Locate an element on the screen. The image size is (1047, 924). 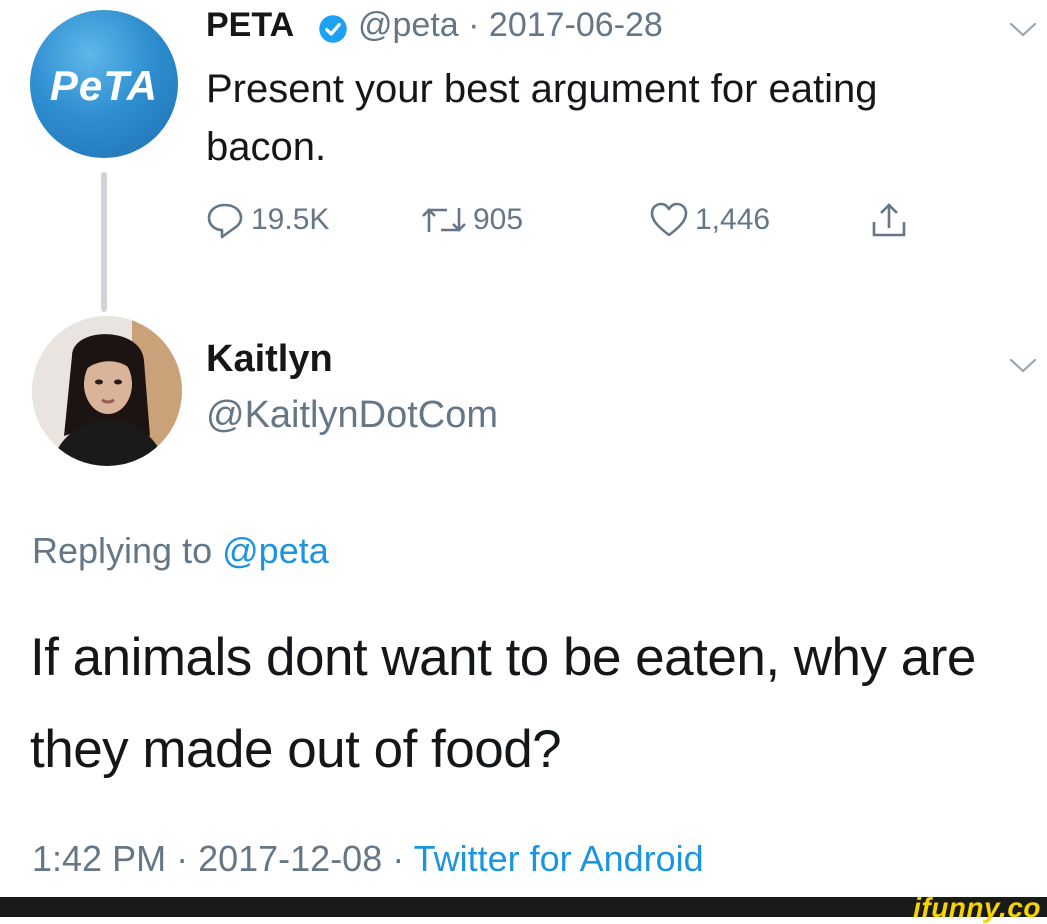
like-button: 1,446 is located at coordinates (709, 220).